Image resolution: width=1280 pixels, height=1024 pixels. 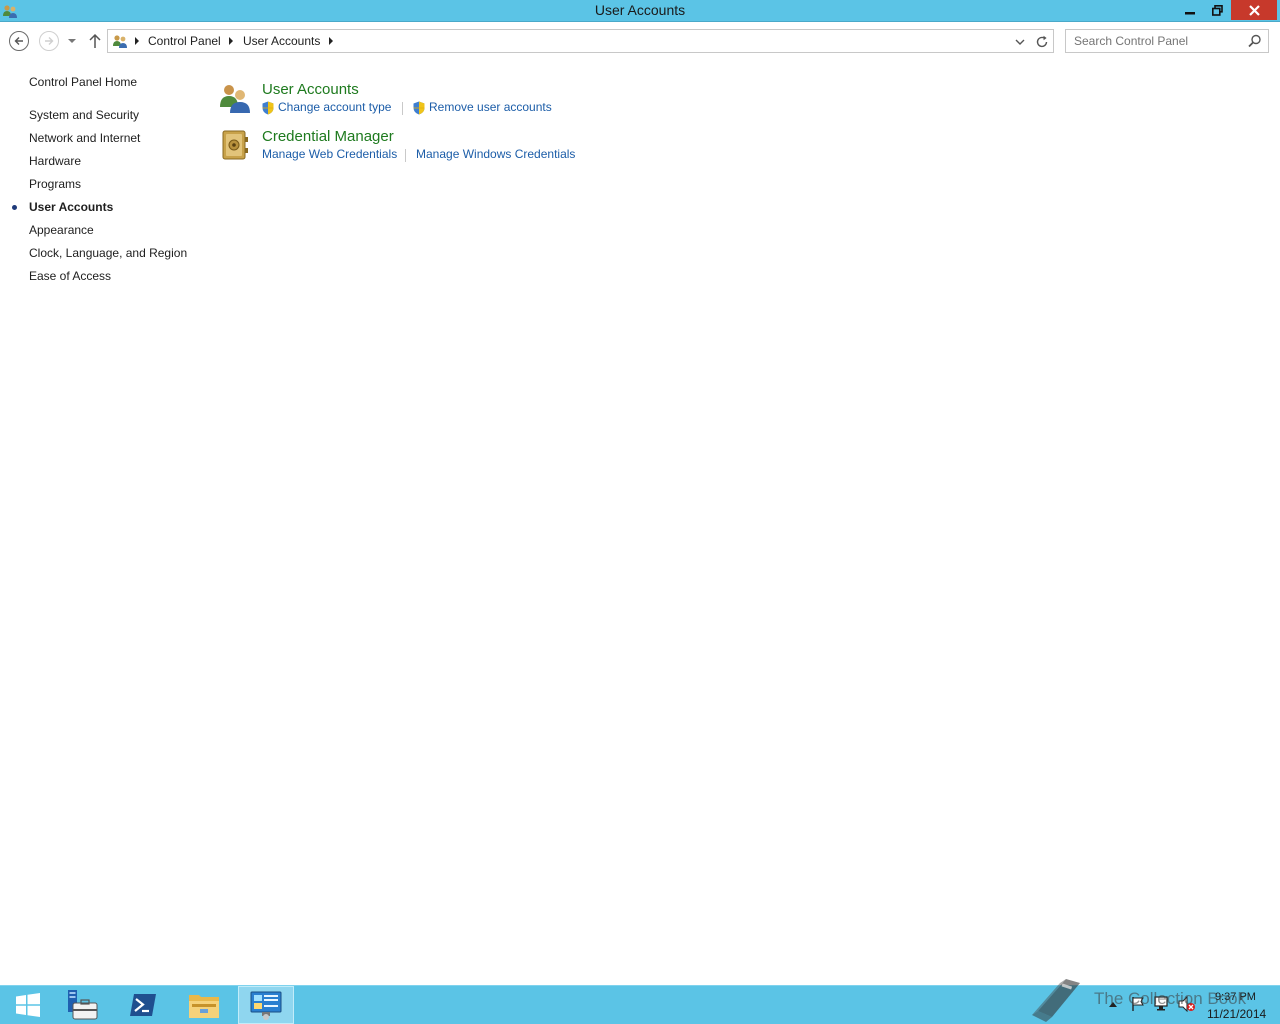 I want to click on watermark: The Collection Book, so click(x=1153, y=999).